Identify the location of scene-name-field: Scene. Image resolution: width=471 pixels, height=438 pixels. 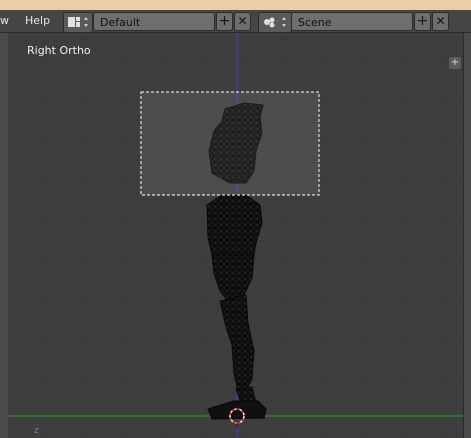
(352, 21).